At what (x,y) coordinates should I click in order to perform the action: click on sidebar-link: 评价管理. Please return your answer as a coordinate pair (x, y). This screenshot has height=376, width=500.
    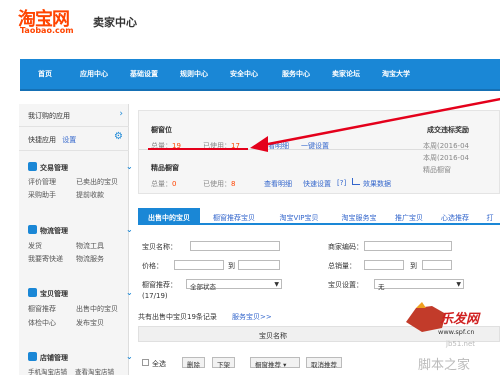
    Looking at the image, I should click on (42, 182).